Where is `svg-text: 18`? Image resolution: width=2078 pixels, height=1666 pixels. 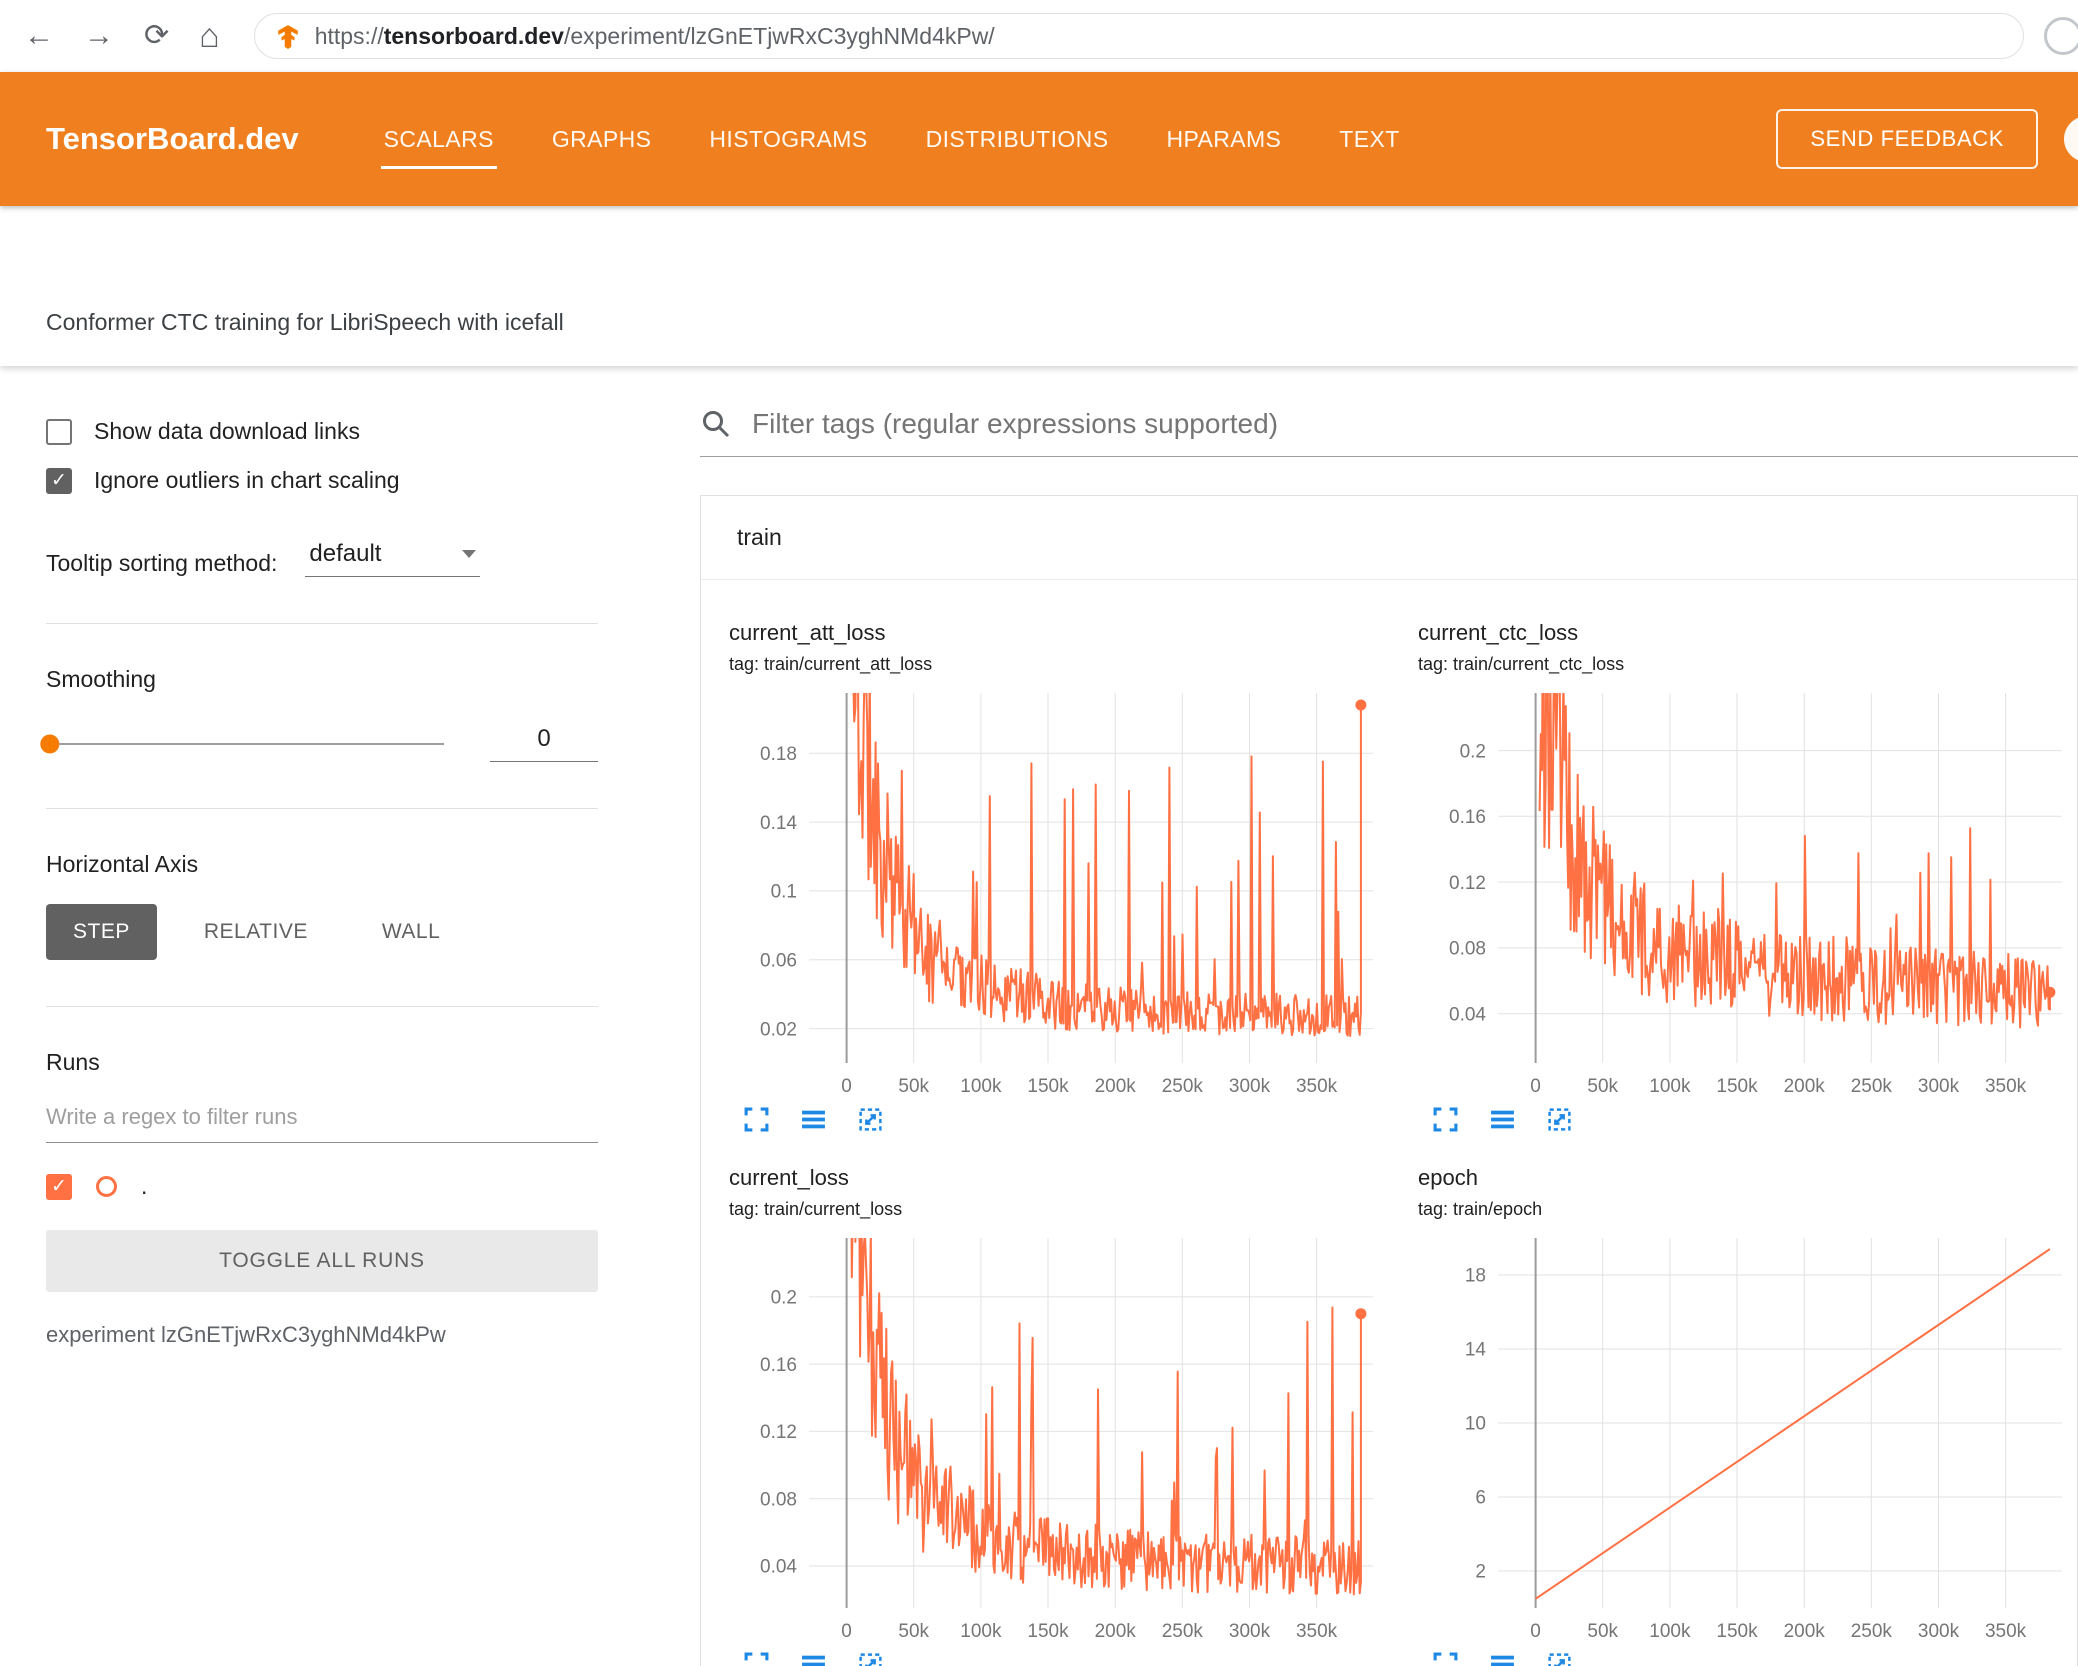
svg-text: 18 is located at coordinates (1475, 1276).